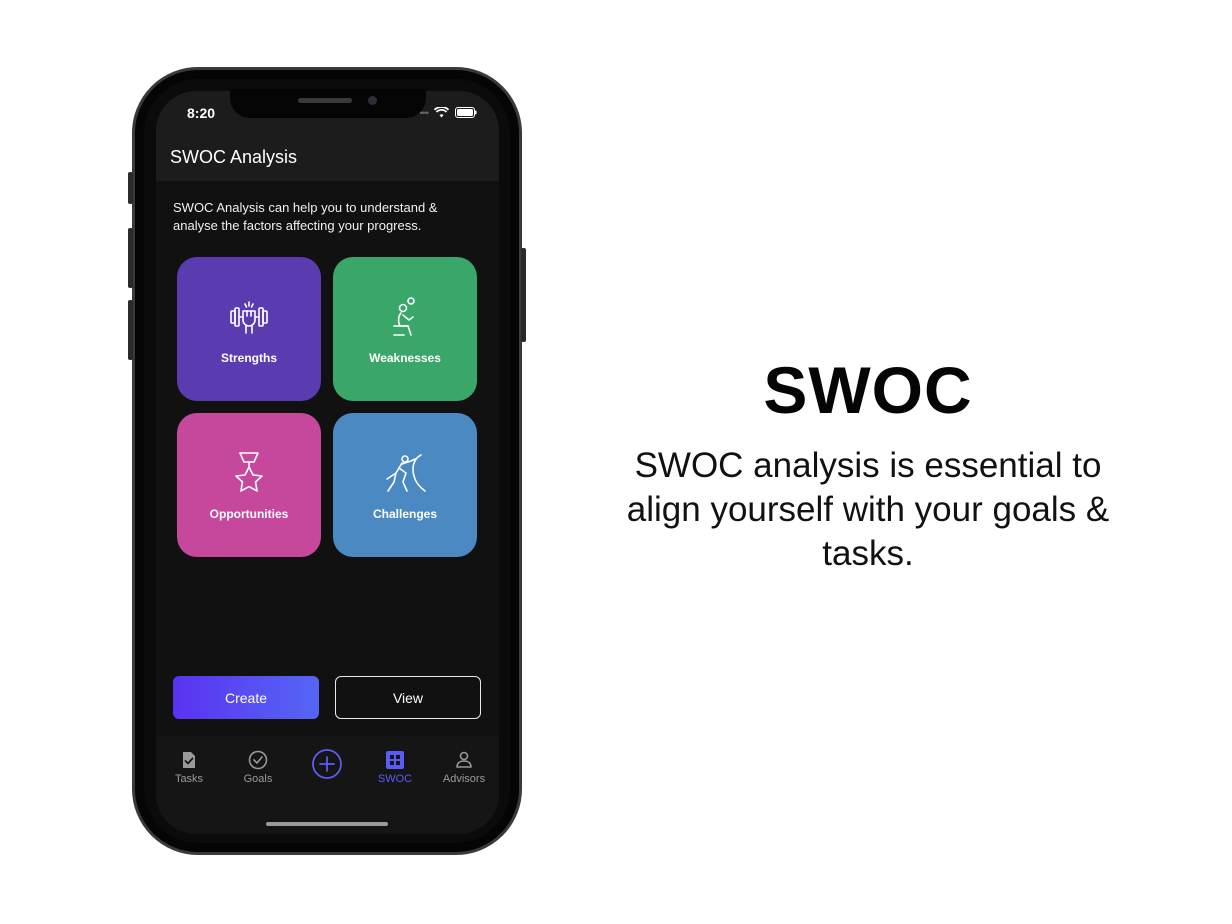 This screenshot has height=924, width=1232. Describe the element at coordinates (408, 697) in the screenshot. I see `view-button: View` at that location.